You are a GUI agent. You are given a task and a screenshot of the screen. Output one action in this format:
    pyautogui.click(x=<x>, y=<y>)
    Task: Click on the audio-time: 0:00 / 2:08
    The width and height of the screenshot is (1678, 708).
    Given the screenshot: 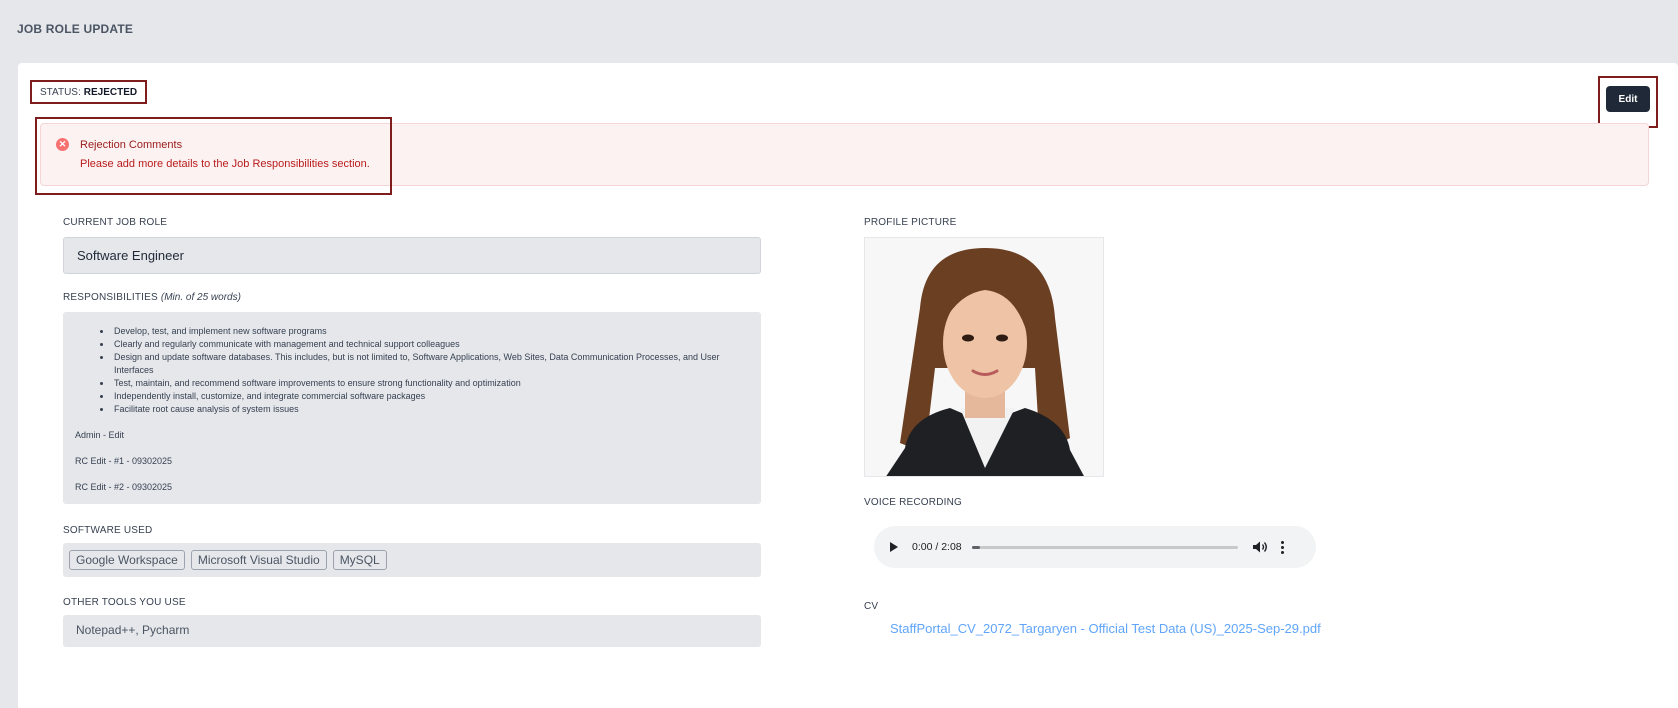 What is the action you would take?
    pyautogui.click(x=937, y=547)
    